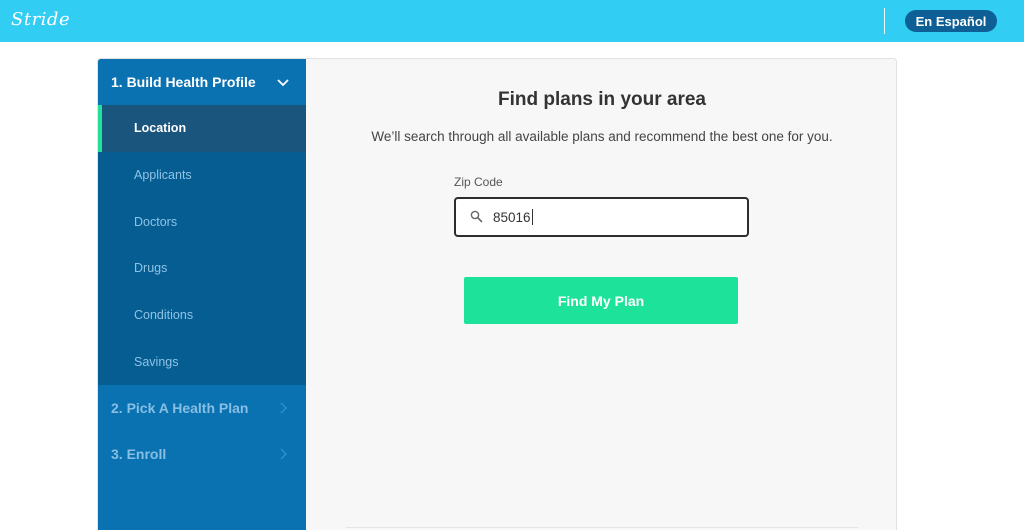 This screenshot has height=530, width=1024. Describe the element at coordinates (202, 128) in the screenshot. I see `substep-location: Location` at that location.